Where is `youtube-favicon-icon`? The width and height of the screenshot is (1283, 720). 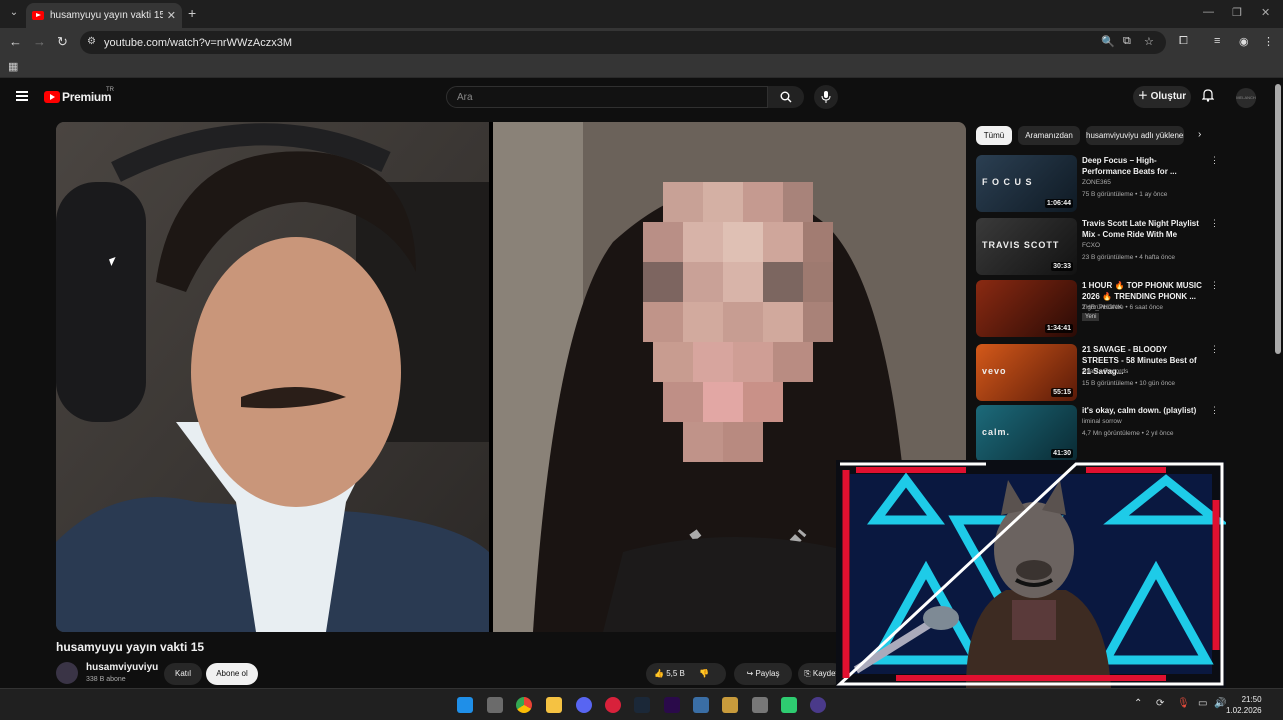
youtube-favicon-icon is located at coordinates (38, 15).